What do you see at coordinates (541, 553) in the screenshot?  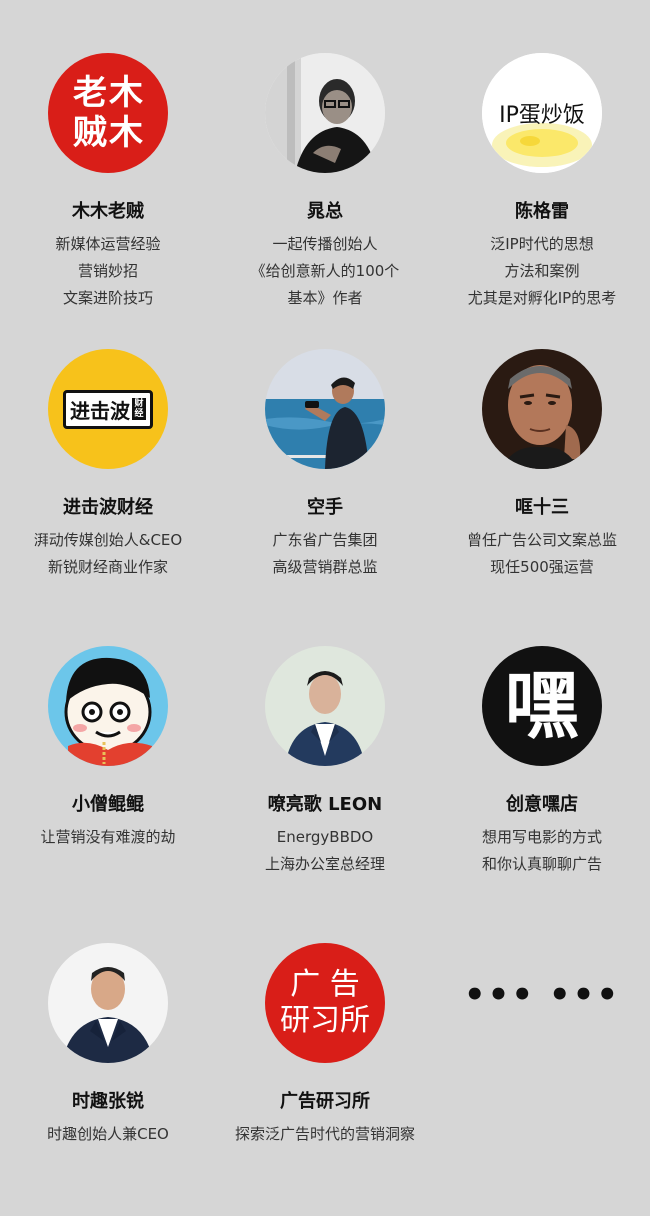 I see `profile-description: 曾任广告公司文案总监 现任500强运营` at bounding box center [541, 553].